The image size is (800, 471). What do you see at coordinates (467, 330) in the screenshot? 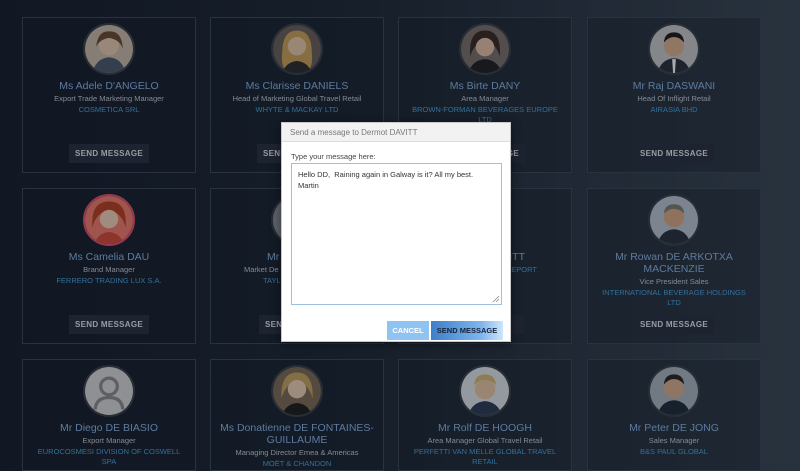
I see `send-message-submit-button: SEND MESSAGE` at bounding box center [467, 330].